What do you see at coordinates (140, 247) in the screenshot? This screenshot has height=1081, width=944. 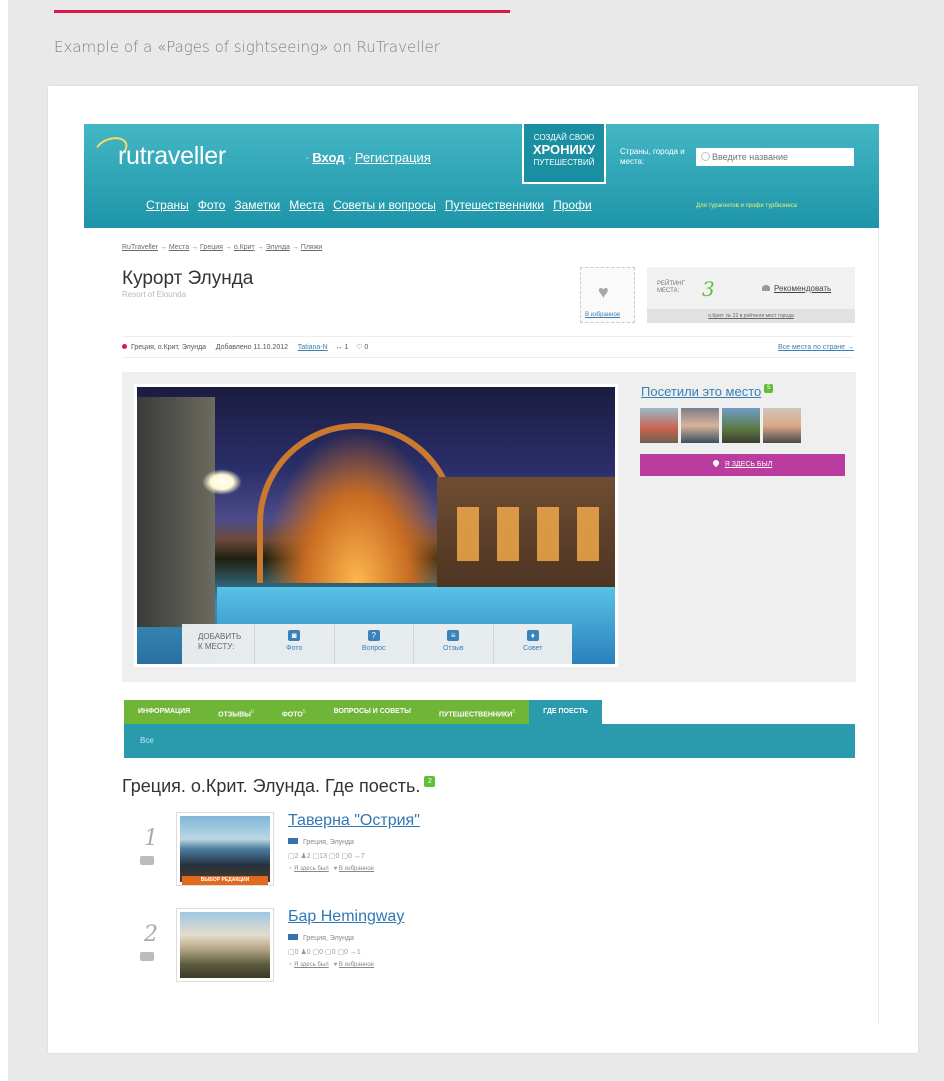 I see `crumb-home: RuTraveller` at bounding box center [140, 247].